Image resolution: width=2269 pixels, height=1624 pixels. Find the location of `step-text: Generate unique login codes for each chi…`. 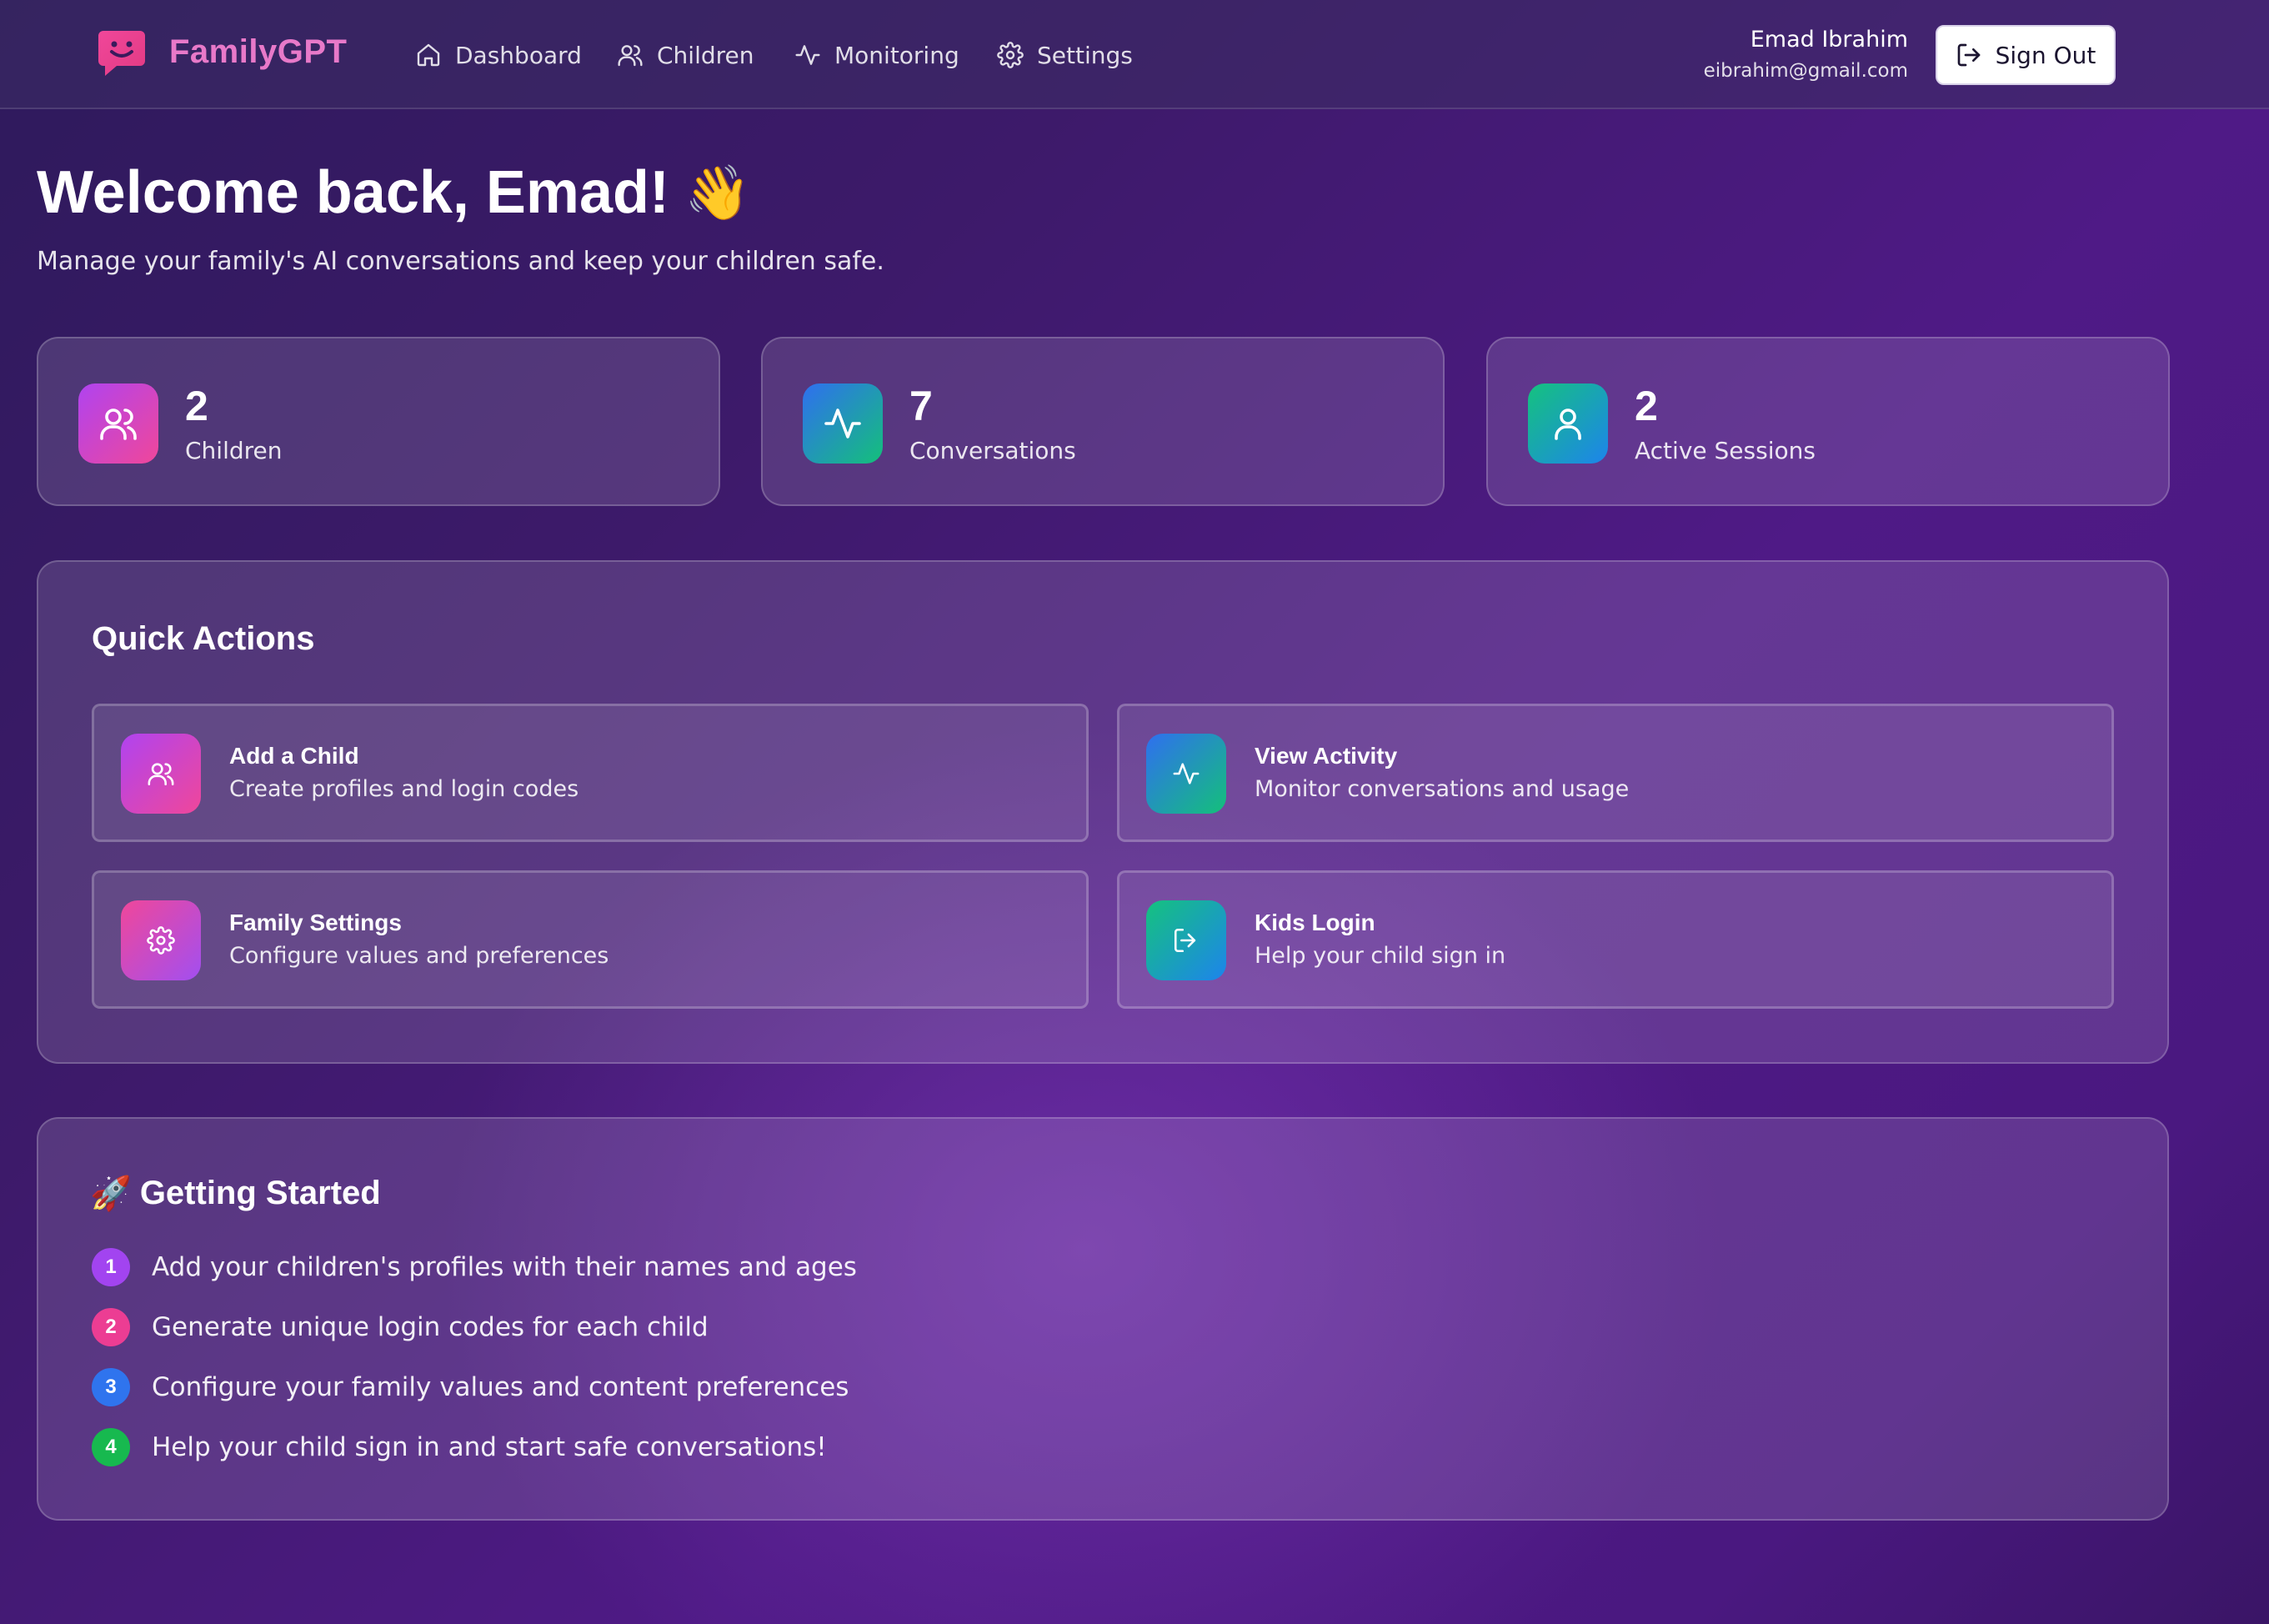

step-text: Generate unique login codes for each chi… is located at coordinates (431, 1327).